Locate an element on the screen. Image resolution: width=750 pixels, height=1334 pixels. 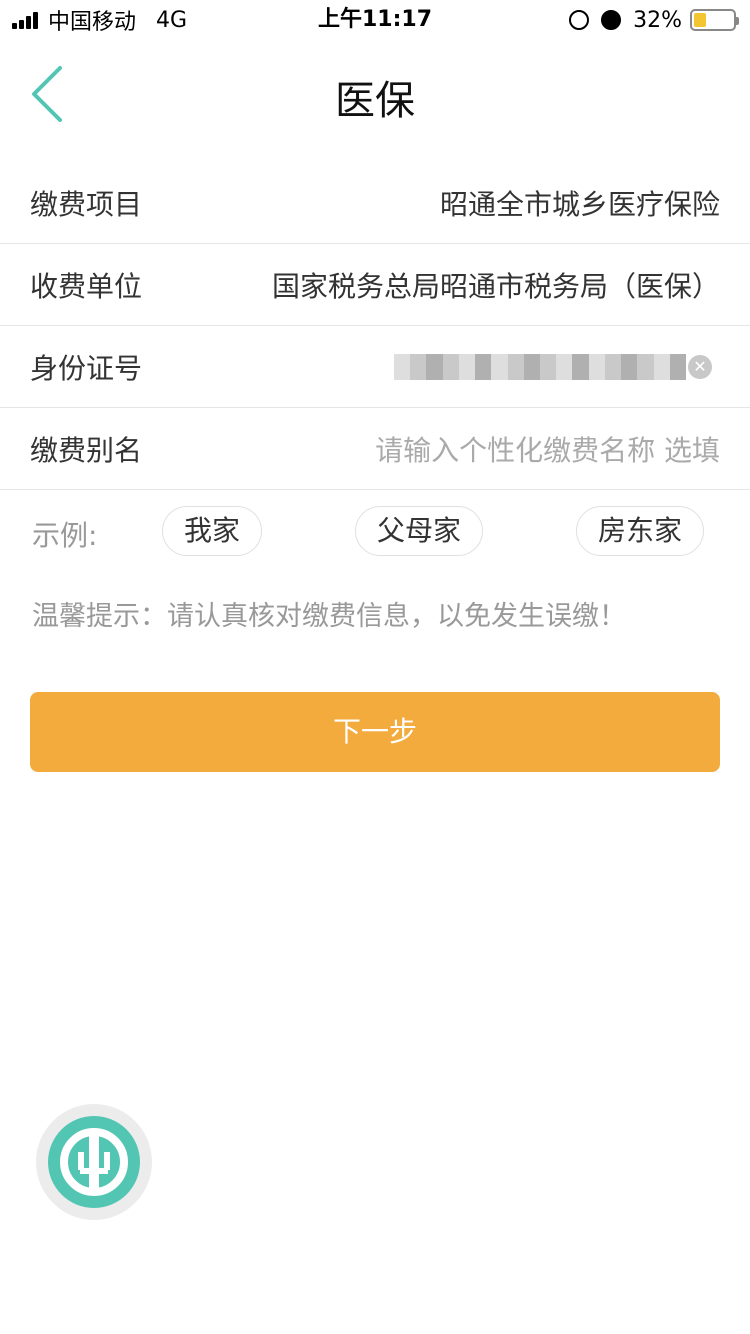
warm-tip: 温馨提示：请认真核对缴费信息，以免发生误缴！ is located at coordinates (329, 616).